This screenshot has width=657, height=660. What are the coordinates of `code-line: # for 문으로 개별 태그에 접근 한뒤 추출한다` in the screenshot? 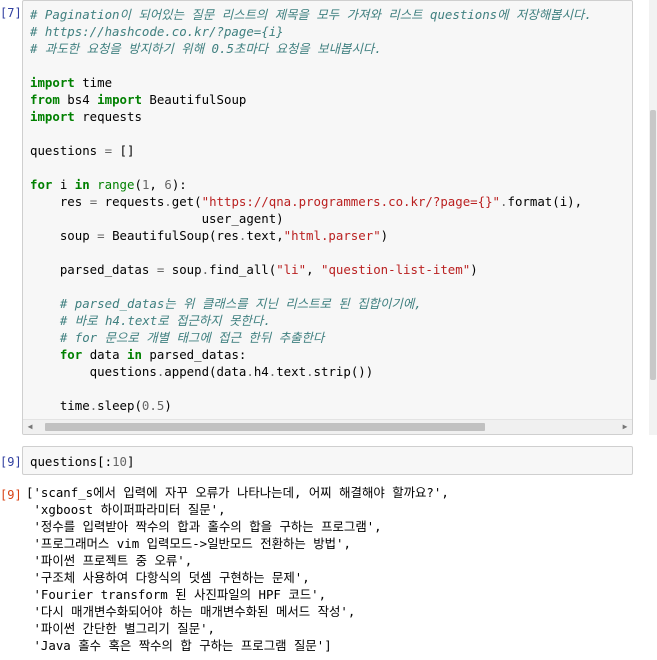 It's located at (192, 337).